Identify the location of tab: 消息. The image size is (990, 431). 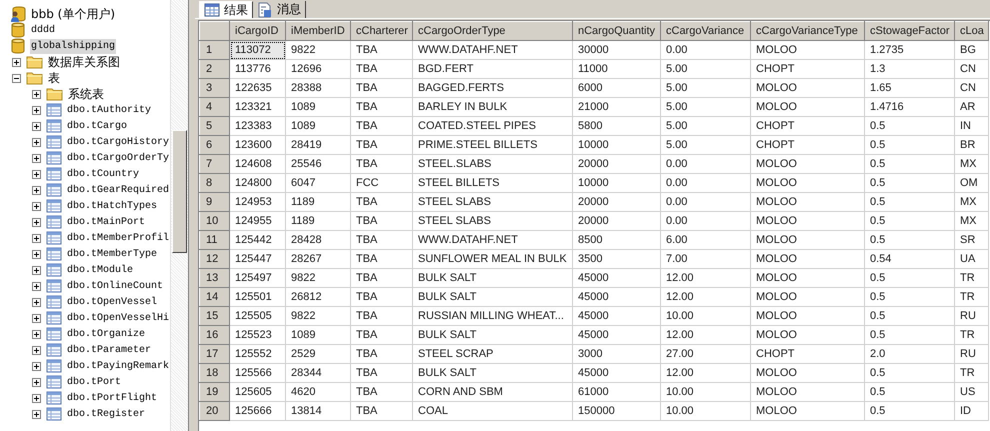
(279, 9).